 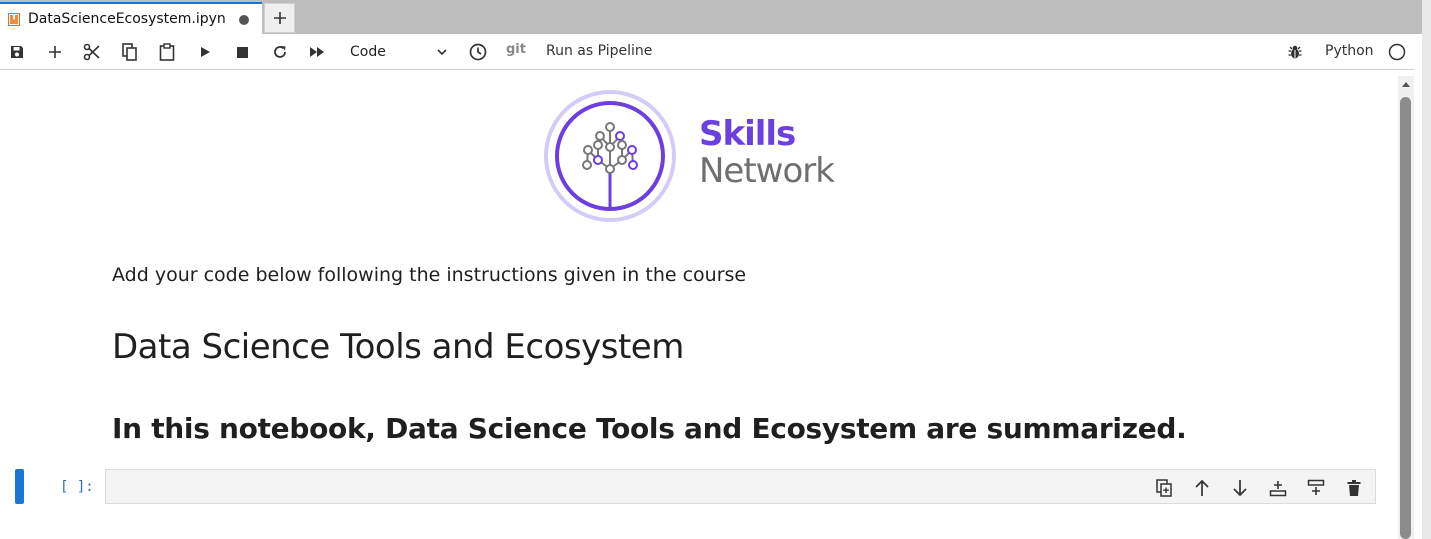 I want to click on insert-below-icon, so click(x=1316, y=488).